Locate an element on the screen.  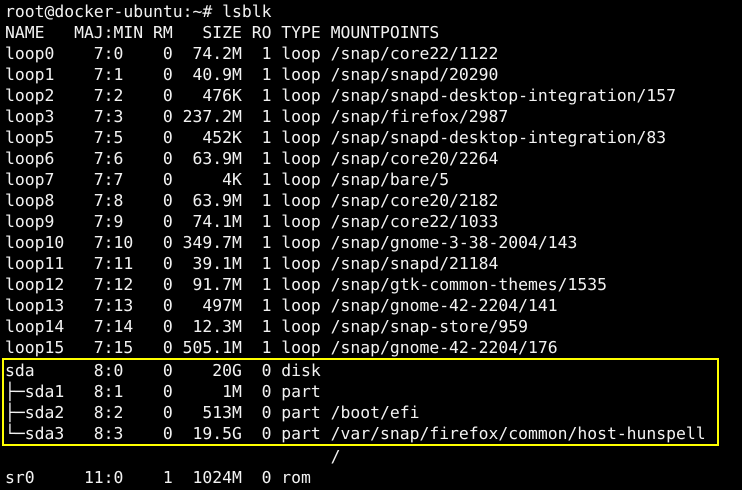
output-line: loop2 7:2 0 476K 1 loop /snap/snapd-desktop-integration/157 is located at coordinates (340, 95).